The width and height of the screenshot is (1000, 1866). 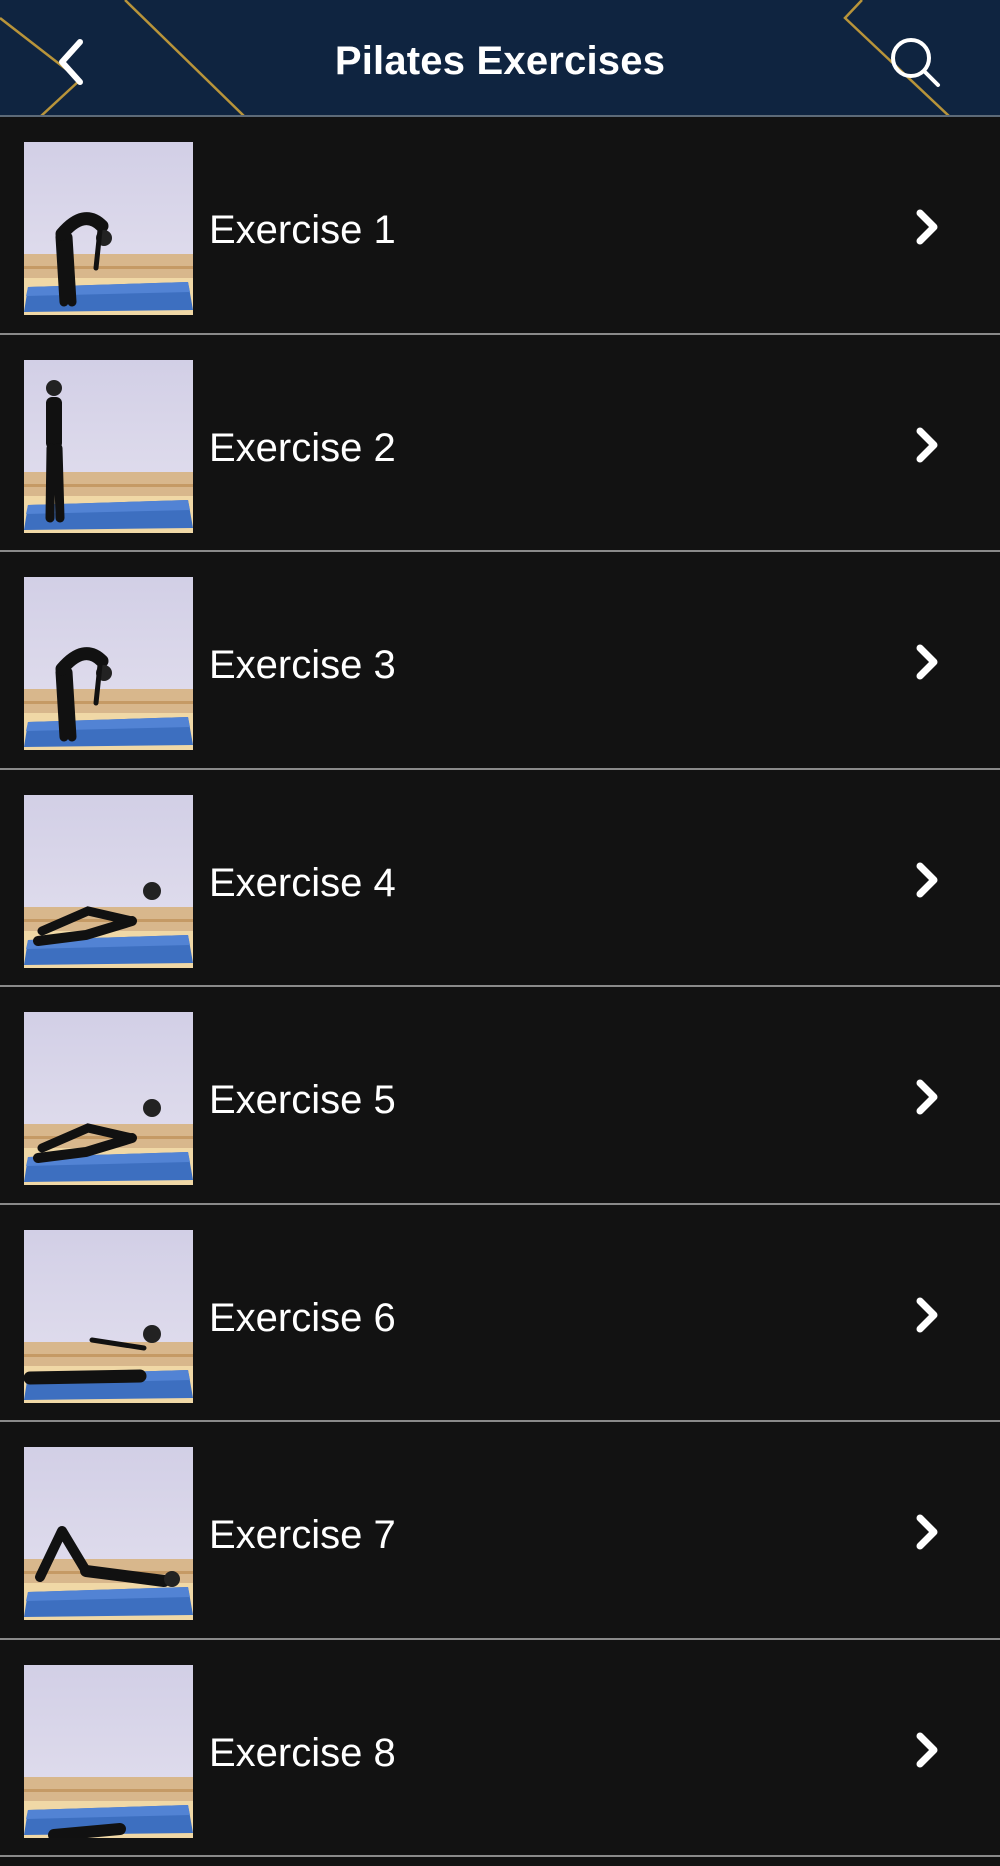 What do you see at coordinates (500, 443) in the screenshot?
I see `exercise-row: Exercise 2` at bounding box center [500, 443].